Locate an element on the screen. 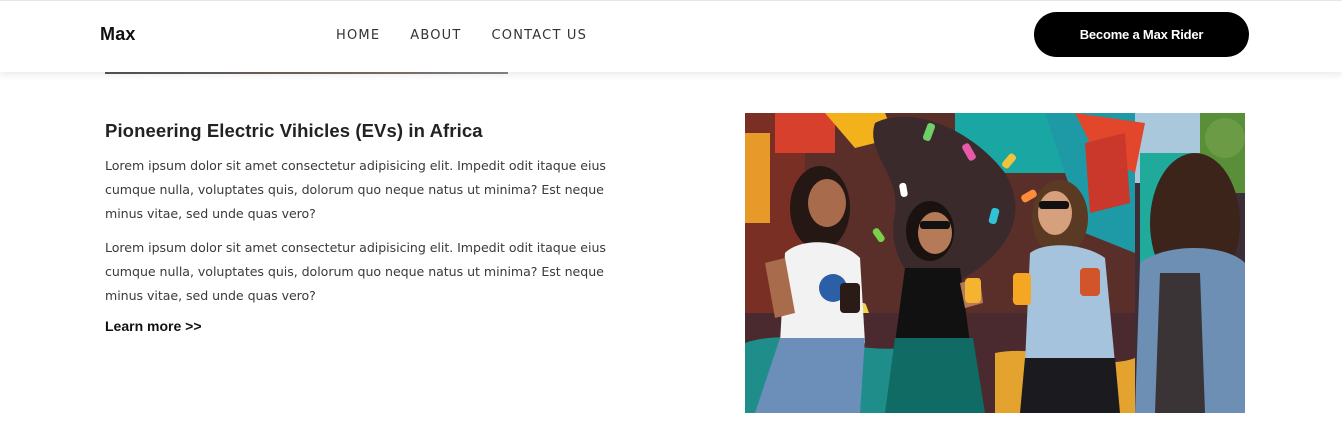 The height and width of the screenshot is (436, 1342). become-rider-button: Become a Max Rider is located at coordinates (1141, 34).